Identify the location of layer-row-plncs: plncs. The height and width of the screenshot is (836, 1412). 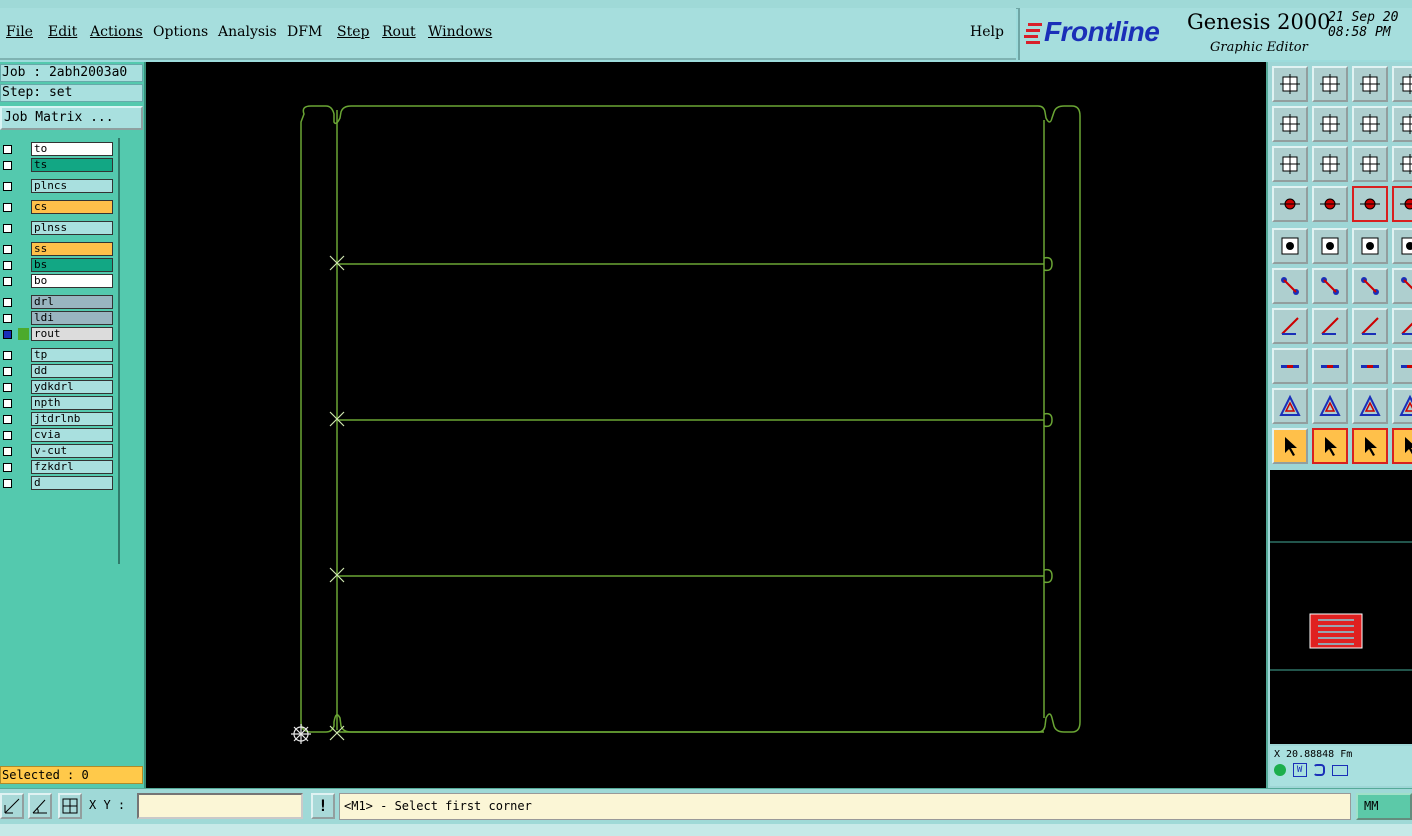
(58, 186).